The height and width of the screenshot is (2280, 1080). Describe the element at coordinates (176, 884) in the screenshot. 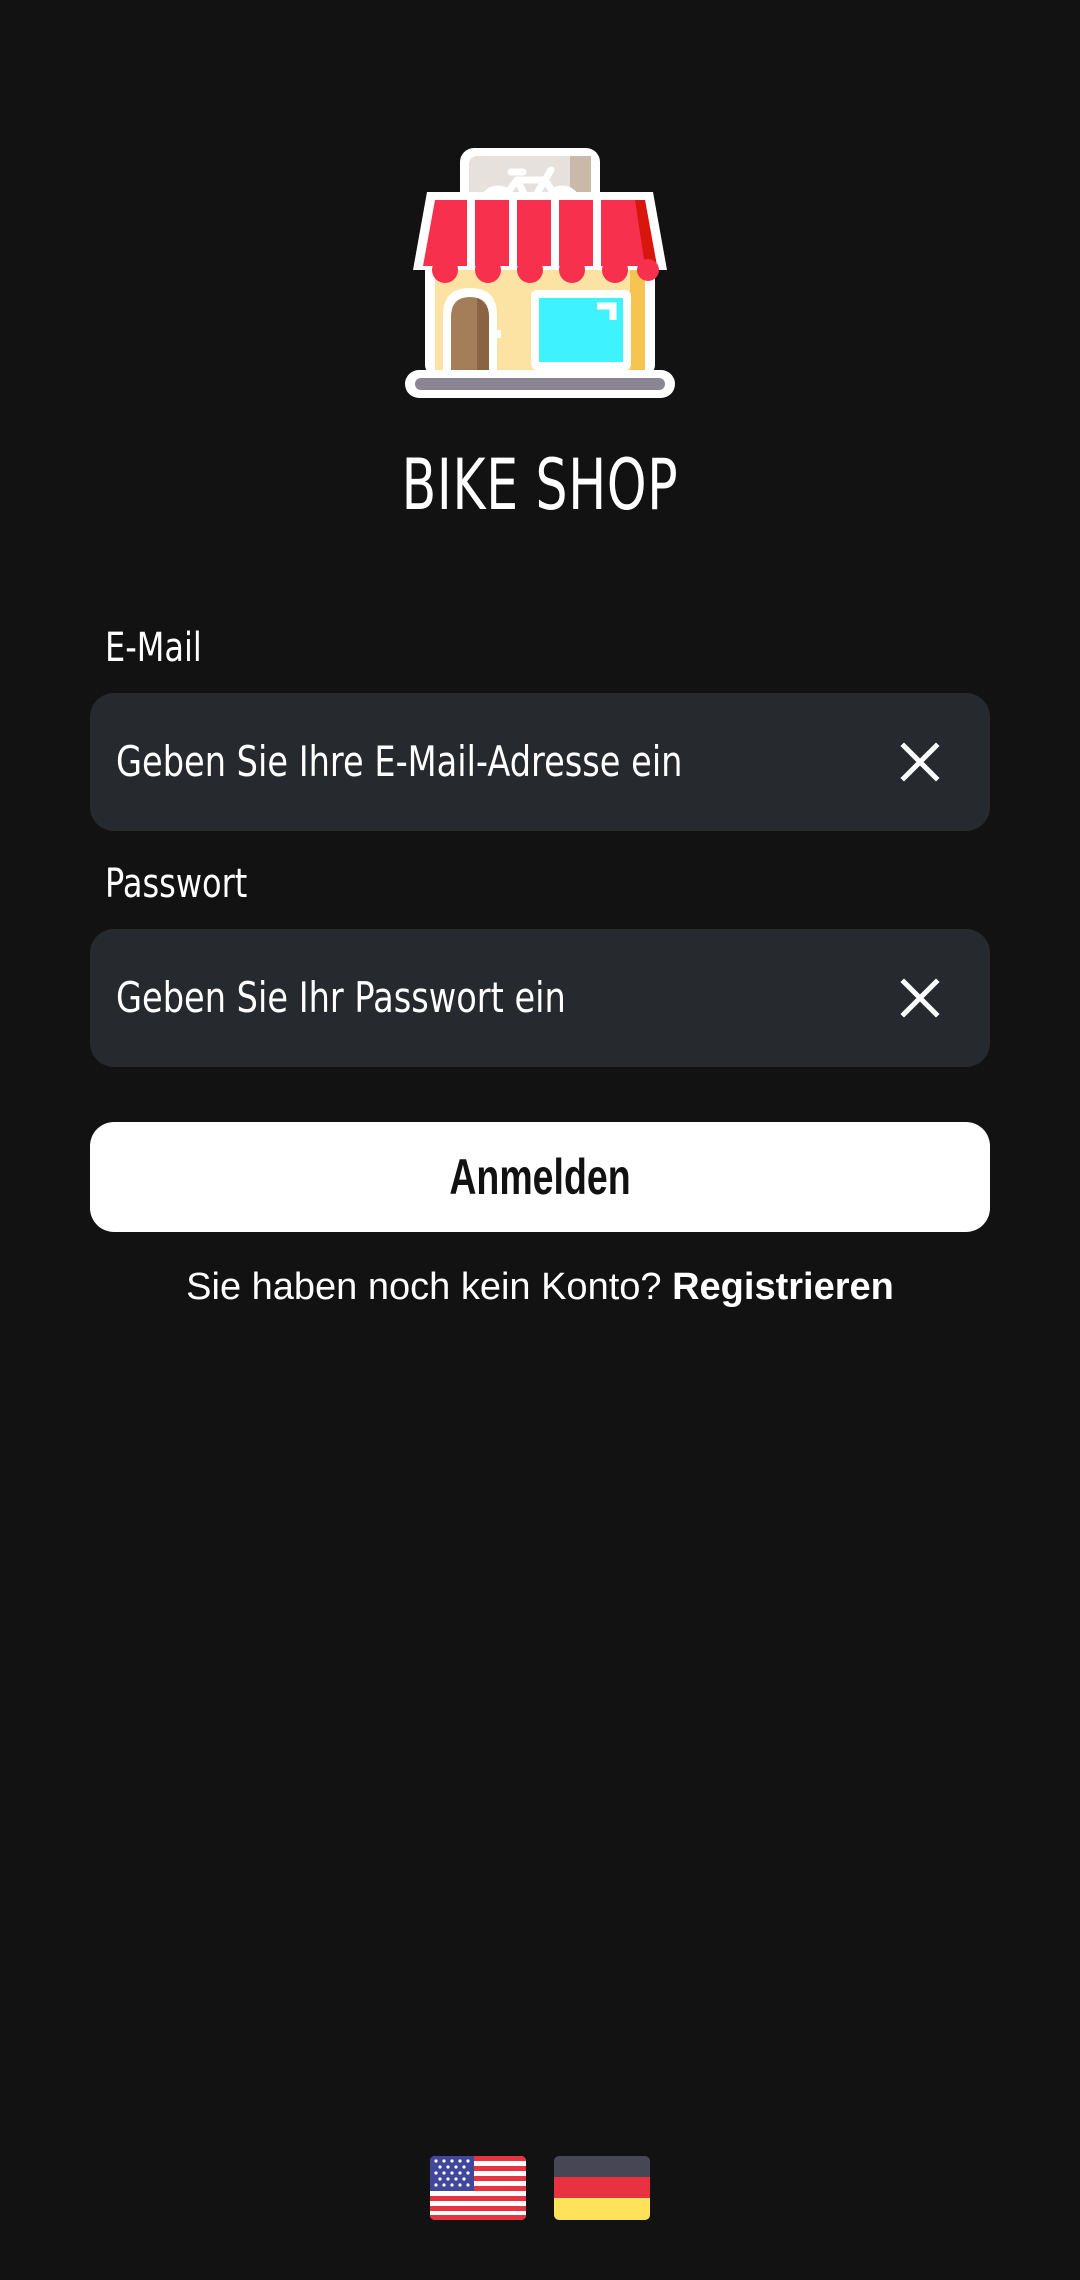

I see `password-label: Passwort` at that location.